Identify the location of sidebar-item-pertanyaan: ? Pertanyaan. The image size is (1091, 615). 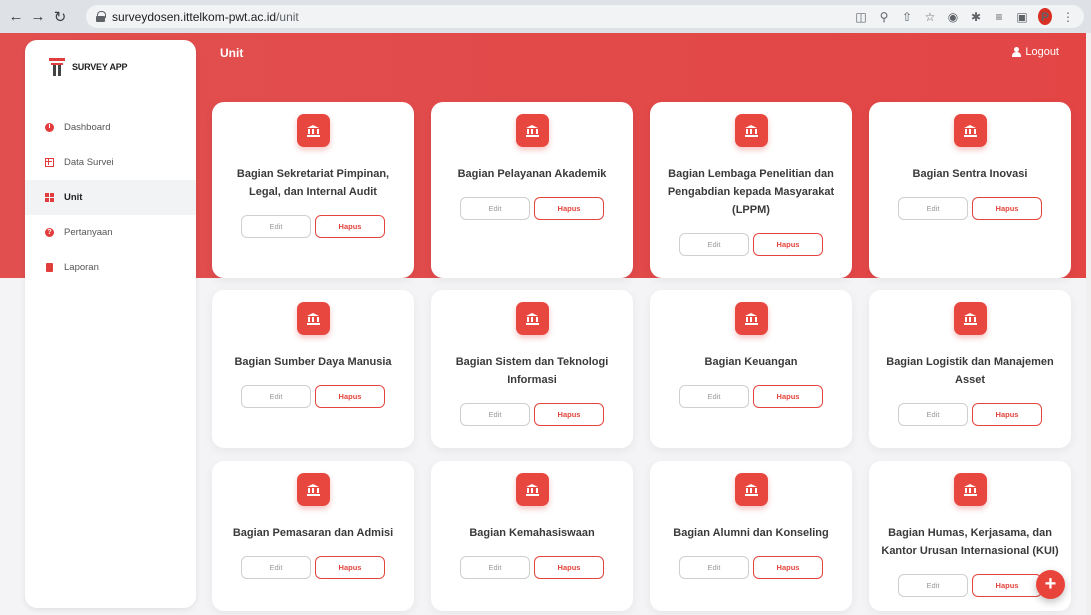
(110, 232).